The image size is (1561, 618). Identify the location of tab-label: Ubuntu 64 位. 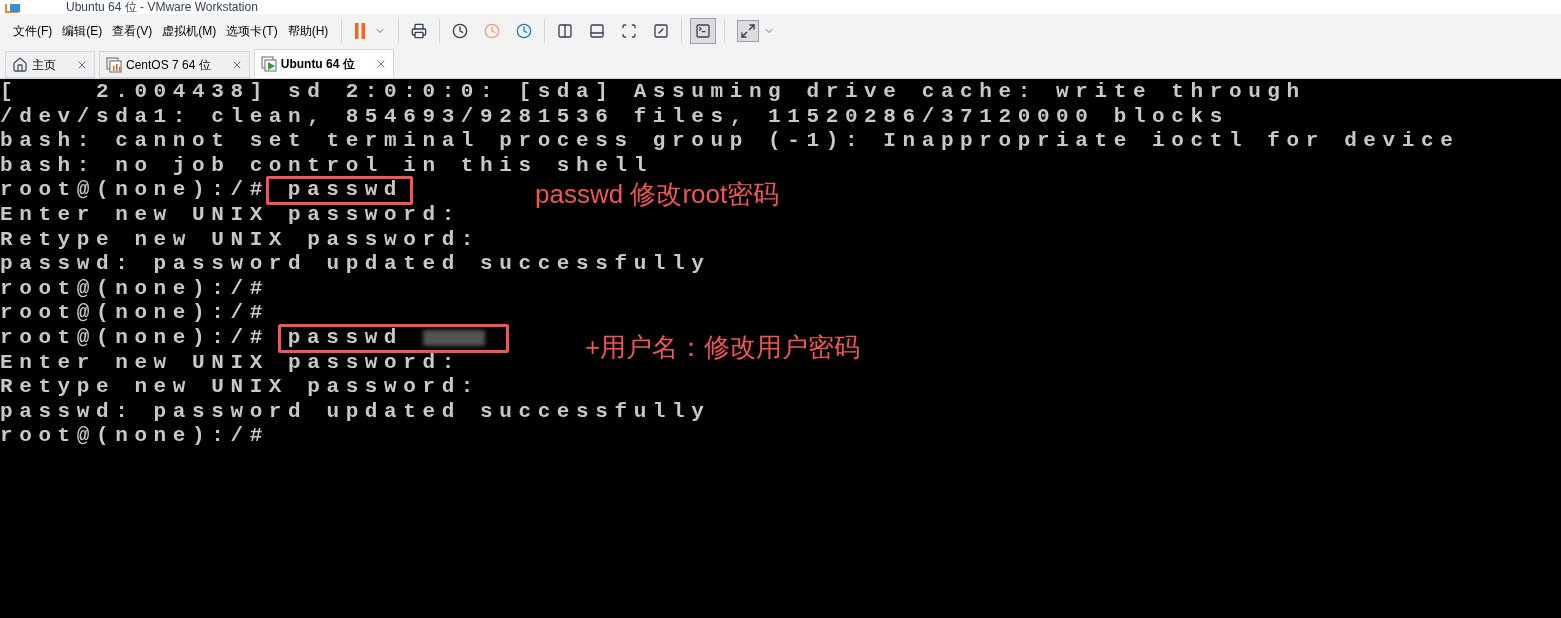
(317, 64).